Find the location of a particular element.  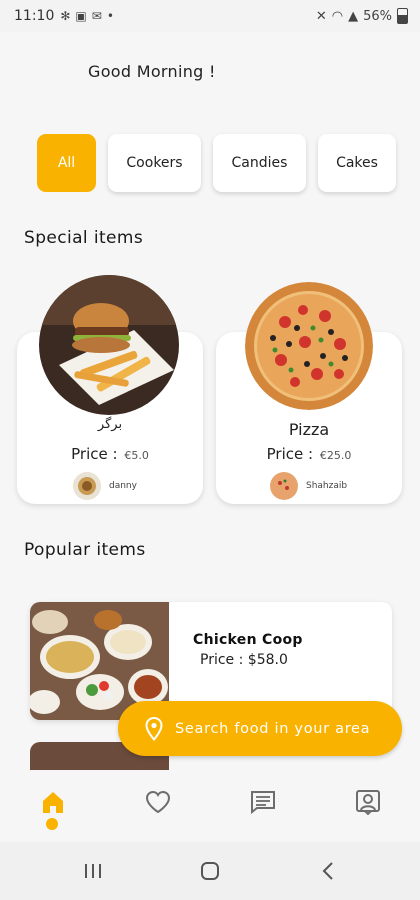

category-chip-all: All is located at coordinates (66, 163).